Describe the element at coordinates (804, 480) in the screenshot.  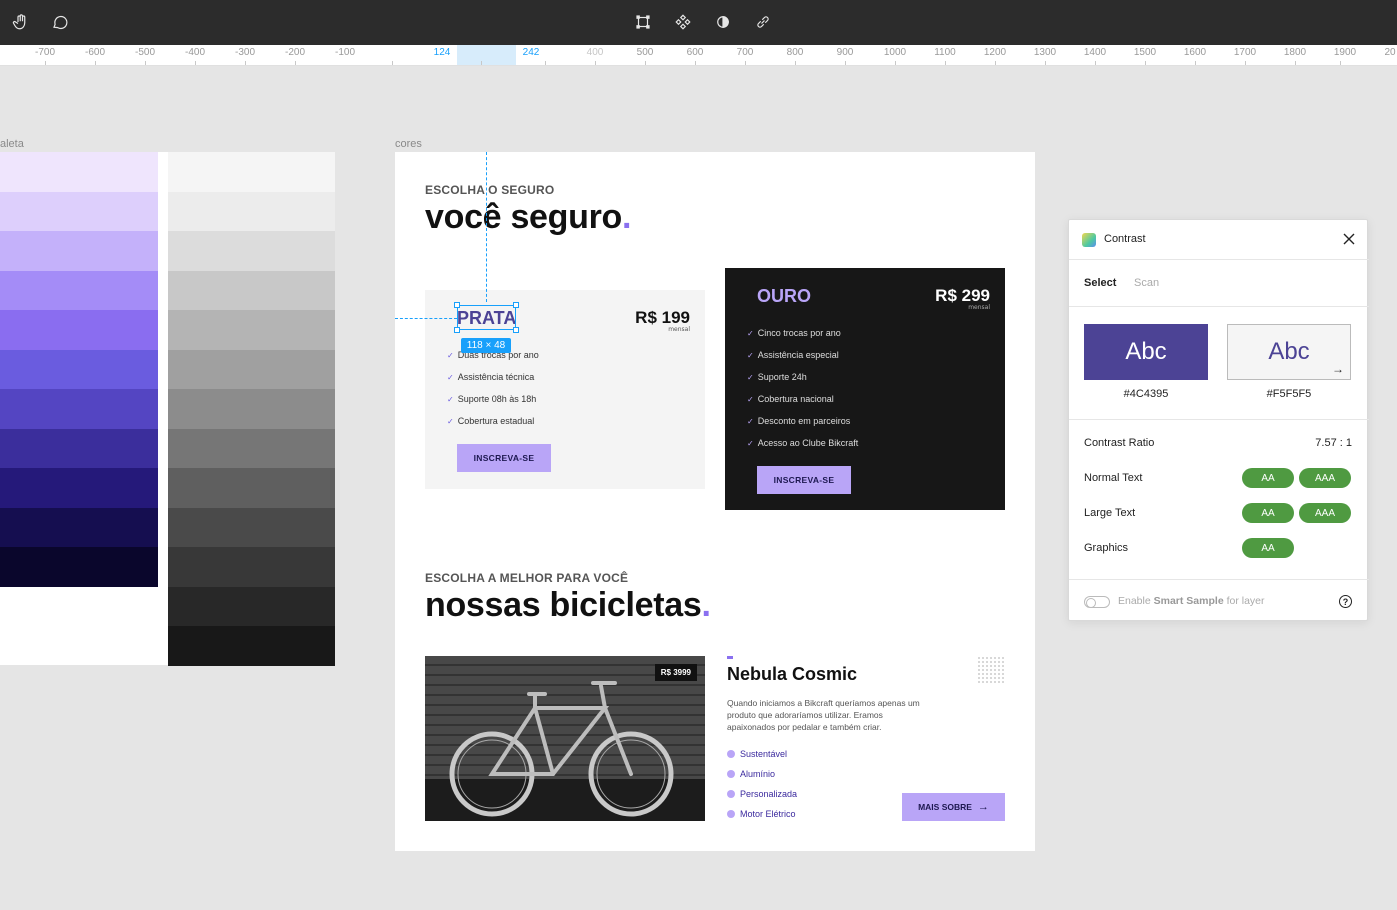
I see `subscribe-button-ouro: INSCREVA-SE` at that location.